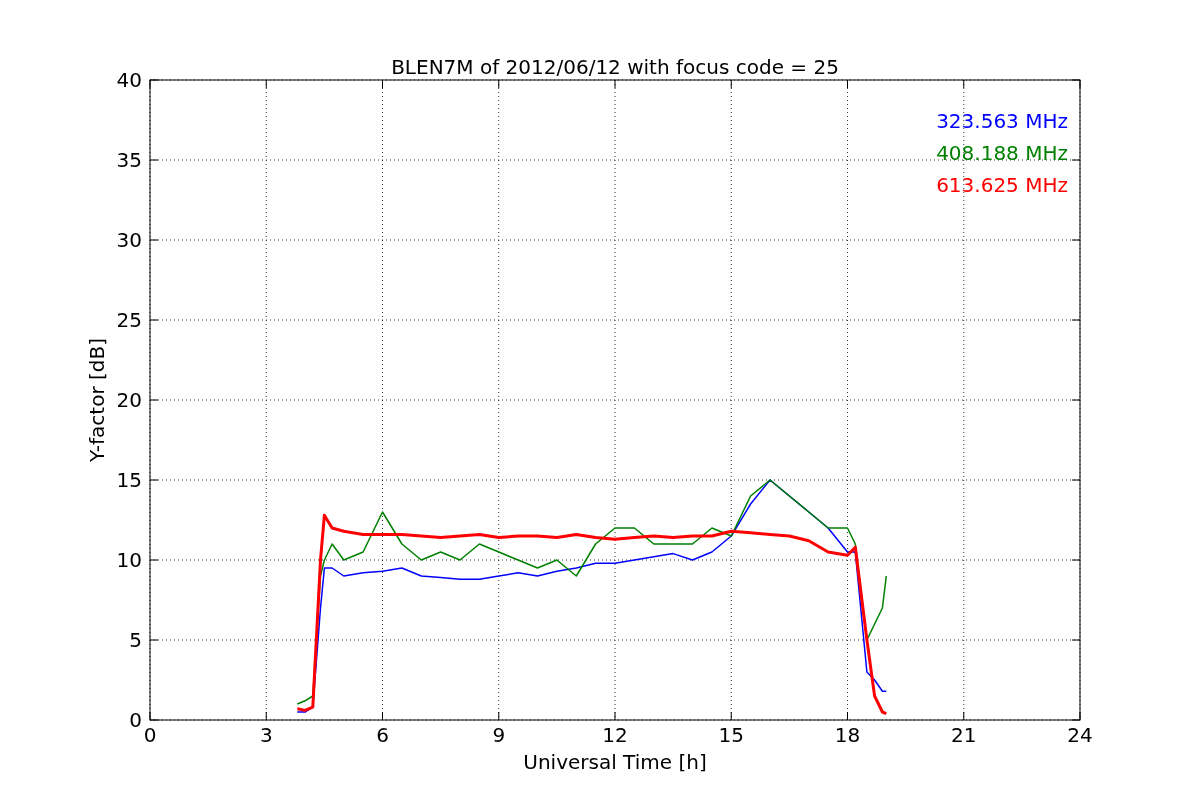 The height and width of the screenshot is (800, 1200). Describe the element at coordinates (150, 735) in the screenshot. I see `x-tick-label: 0` at that location.